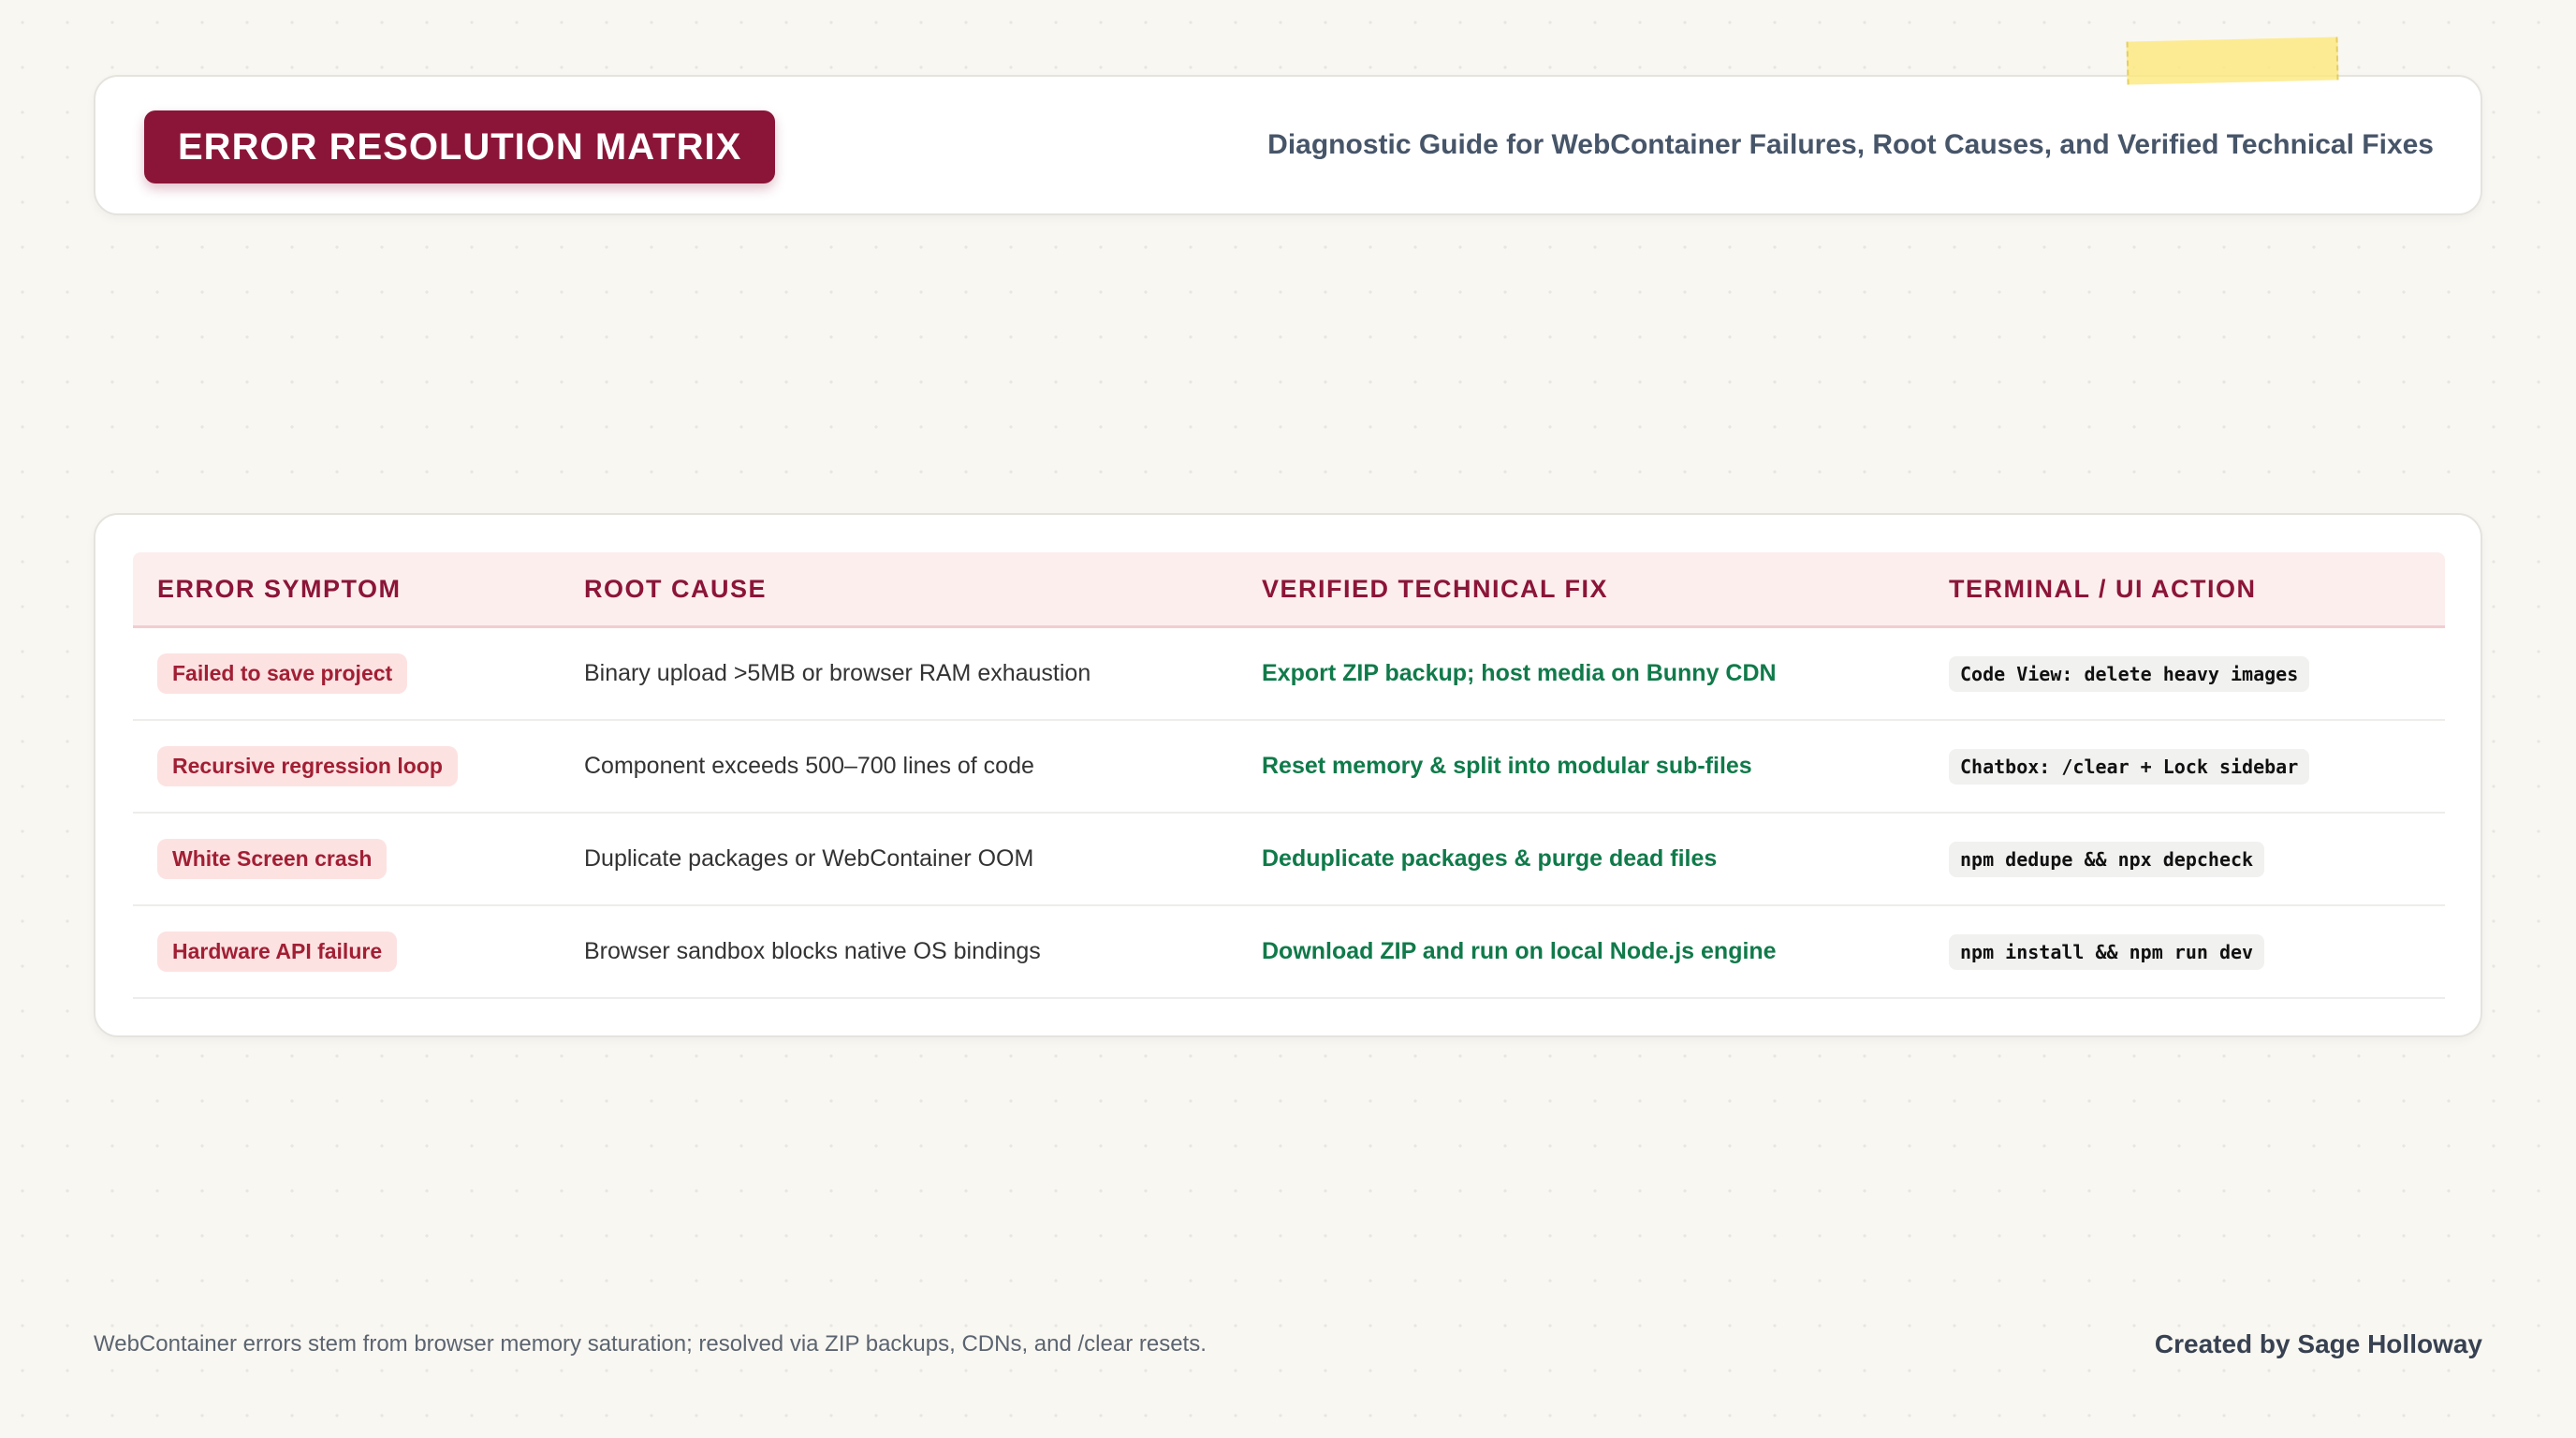 This screenshot has width=2576, height=1438. What do you see at coordinates (1435, 589) in the screenshot?
I see `column-header-fix: VERIFIED TECHNICAL FIX` at bounding box center [1435, 589].